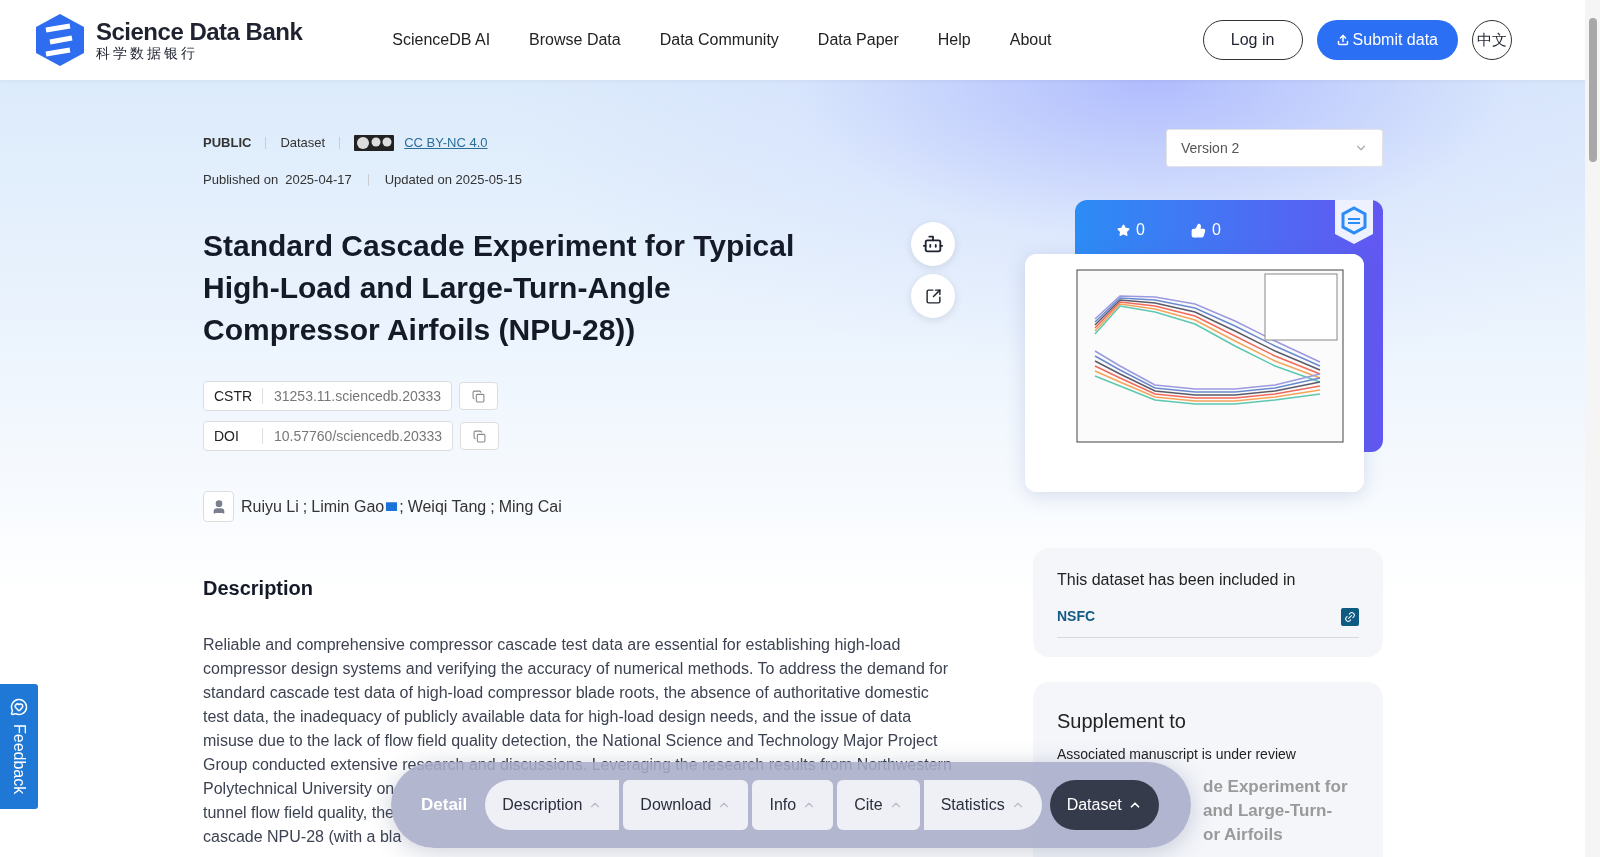 Image resolution: width=1600 pixels, height=857 pixels. Describe the element at coordinates (1354, 222) in the screenshot. I see `badge-icon` at that location.